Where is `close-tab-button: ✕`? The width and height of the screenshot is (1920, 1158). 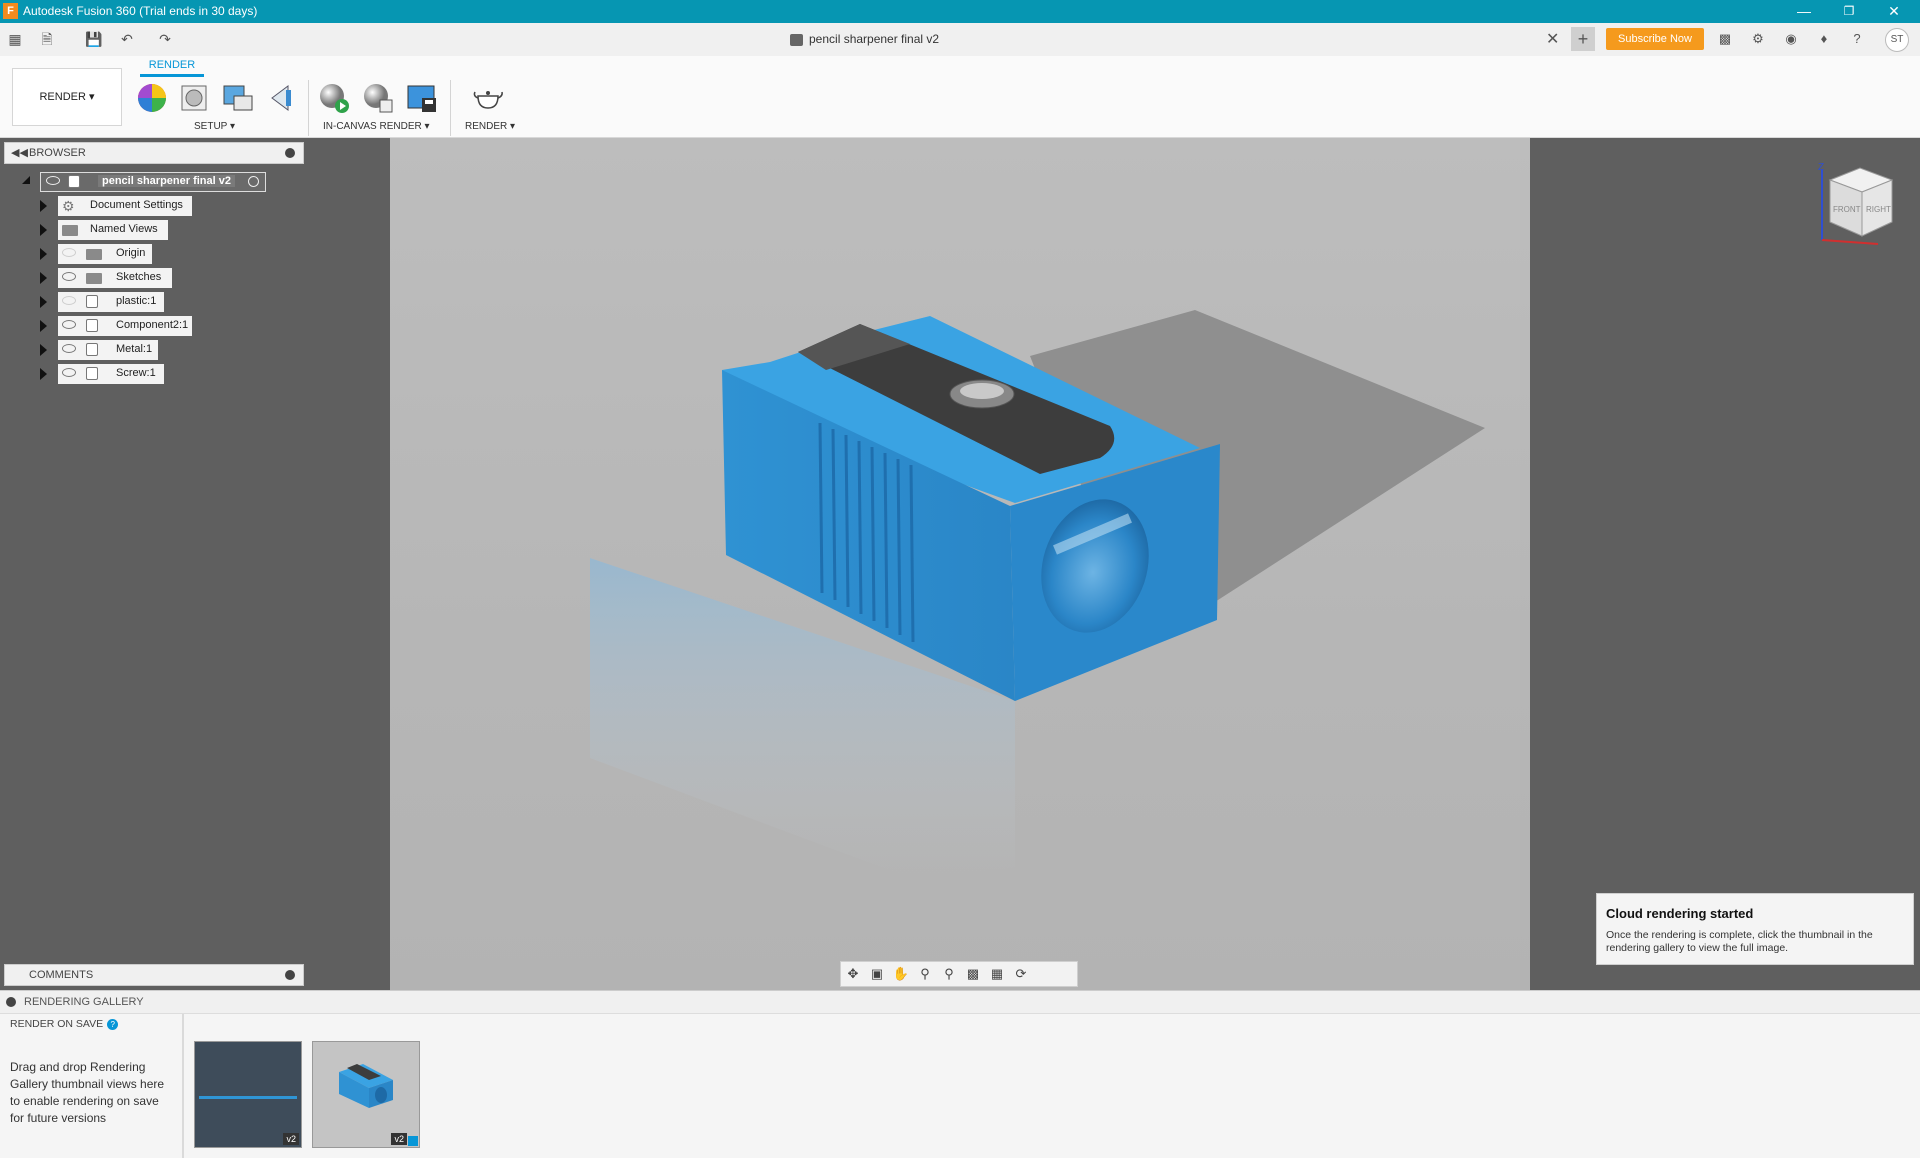
close-tab-button: ✕ is located at coordinates (1552, 39).